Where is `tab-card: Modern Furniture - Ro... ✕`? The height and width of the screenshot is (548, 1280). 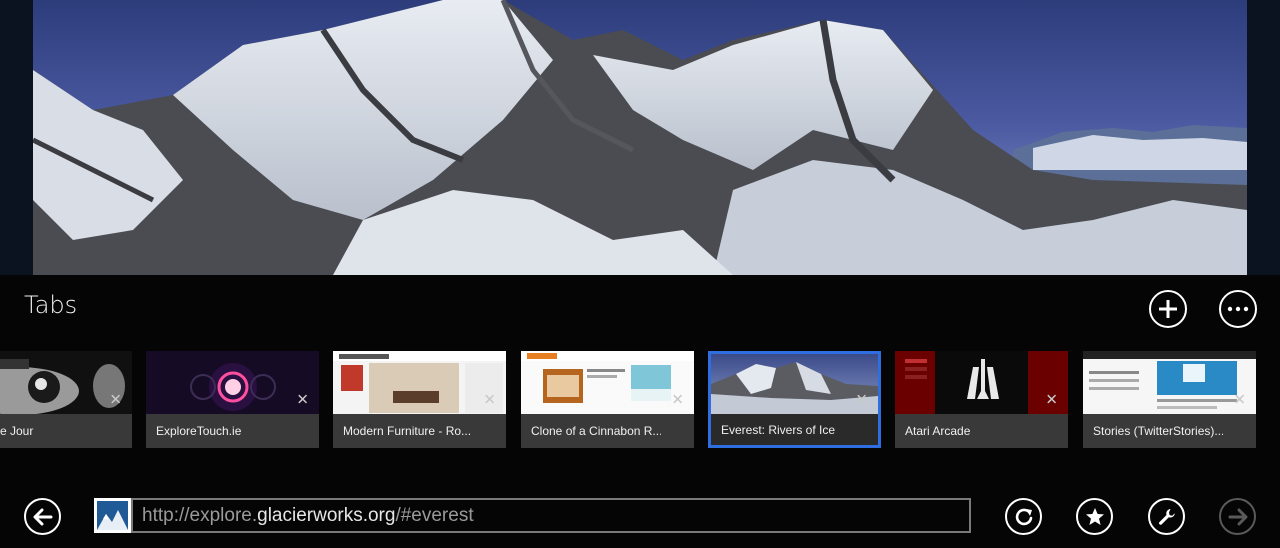 tab-card: Modern Furniture - Ro... ✕ is located at coordinates (419, 399).